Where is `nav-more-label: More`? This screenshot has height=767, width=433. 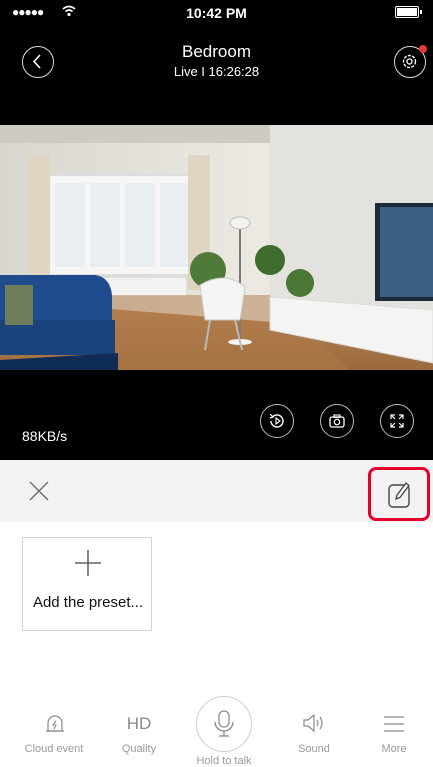 nav-more-label: More is located at coordinates (394, 749).